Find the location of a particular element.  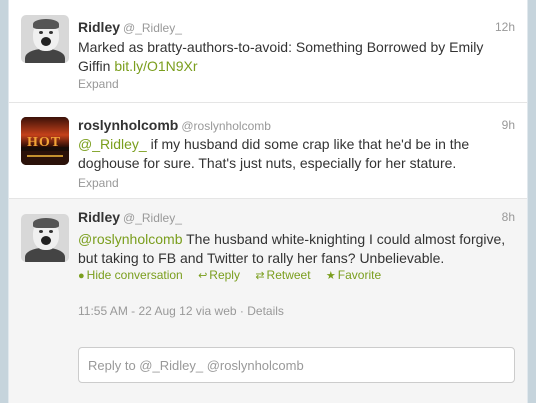

favorite-button: ★ Favorite is located at coordinates (353, 275).